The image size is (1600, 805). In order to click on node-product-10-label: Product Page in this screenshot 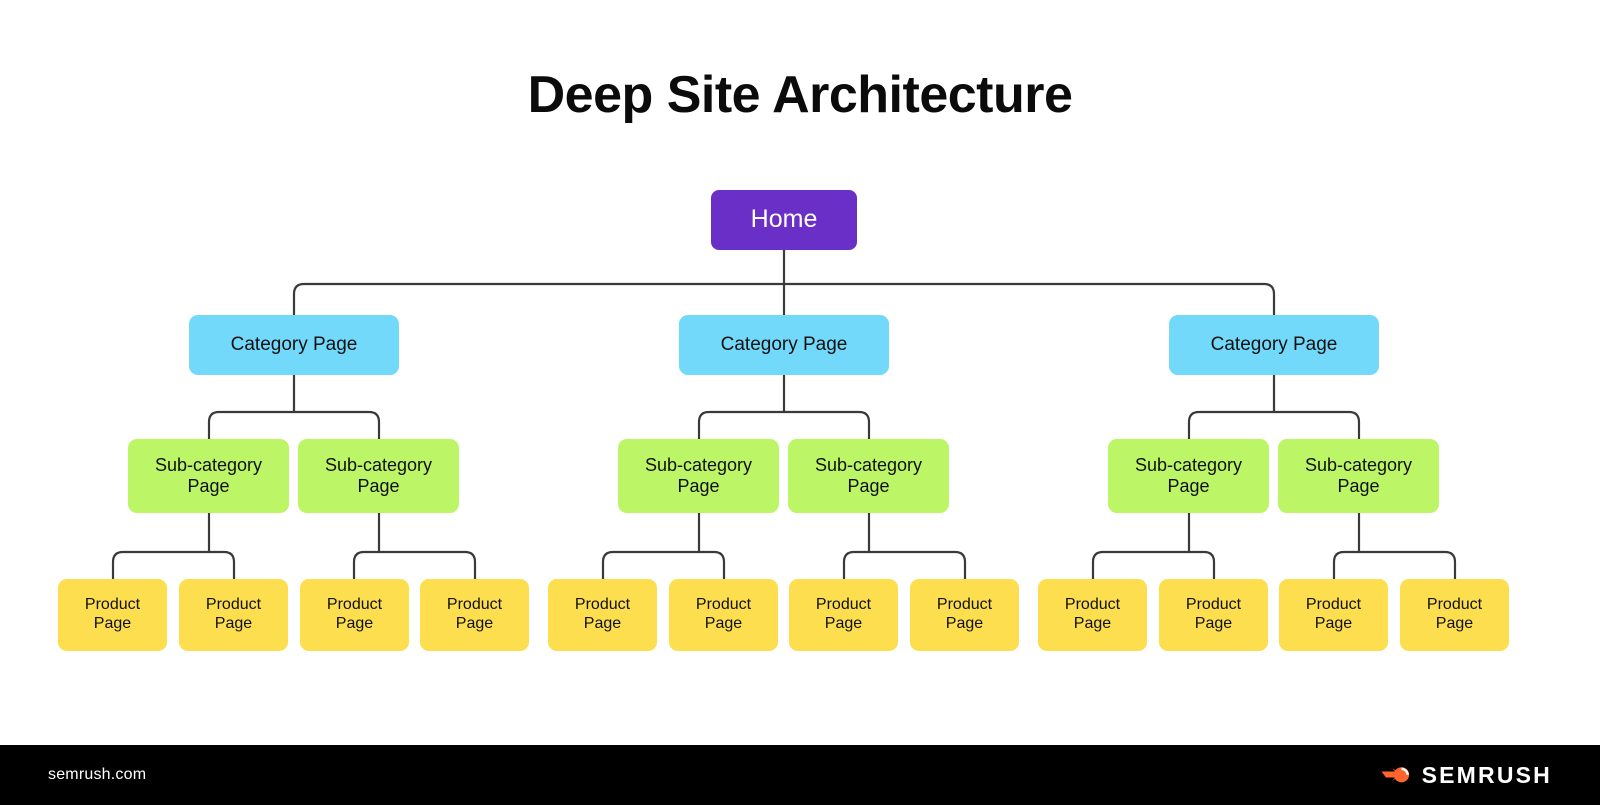, I will do `click(1213, 614)`.